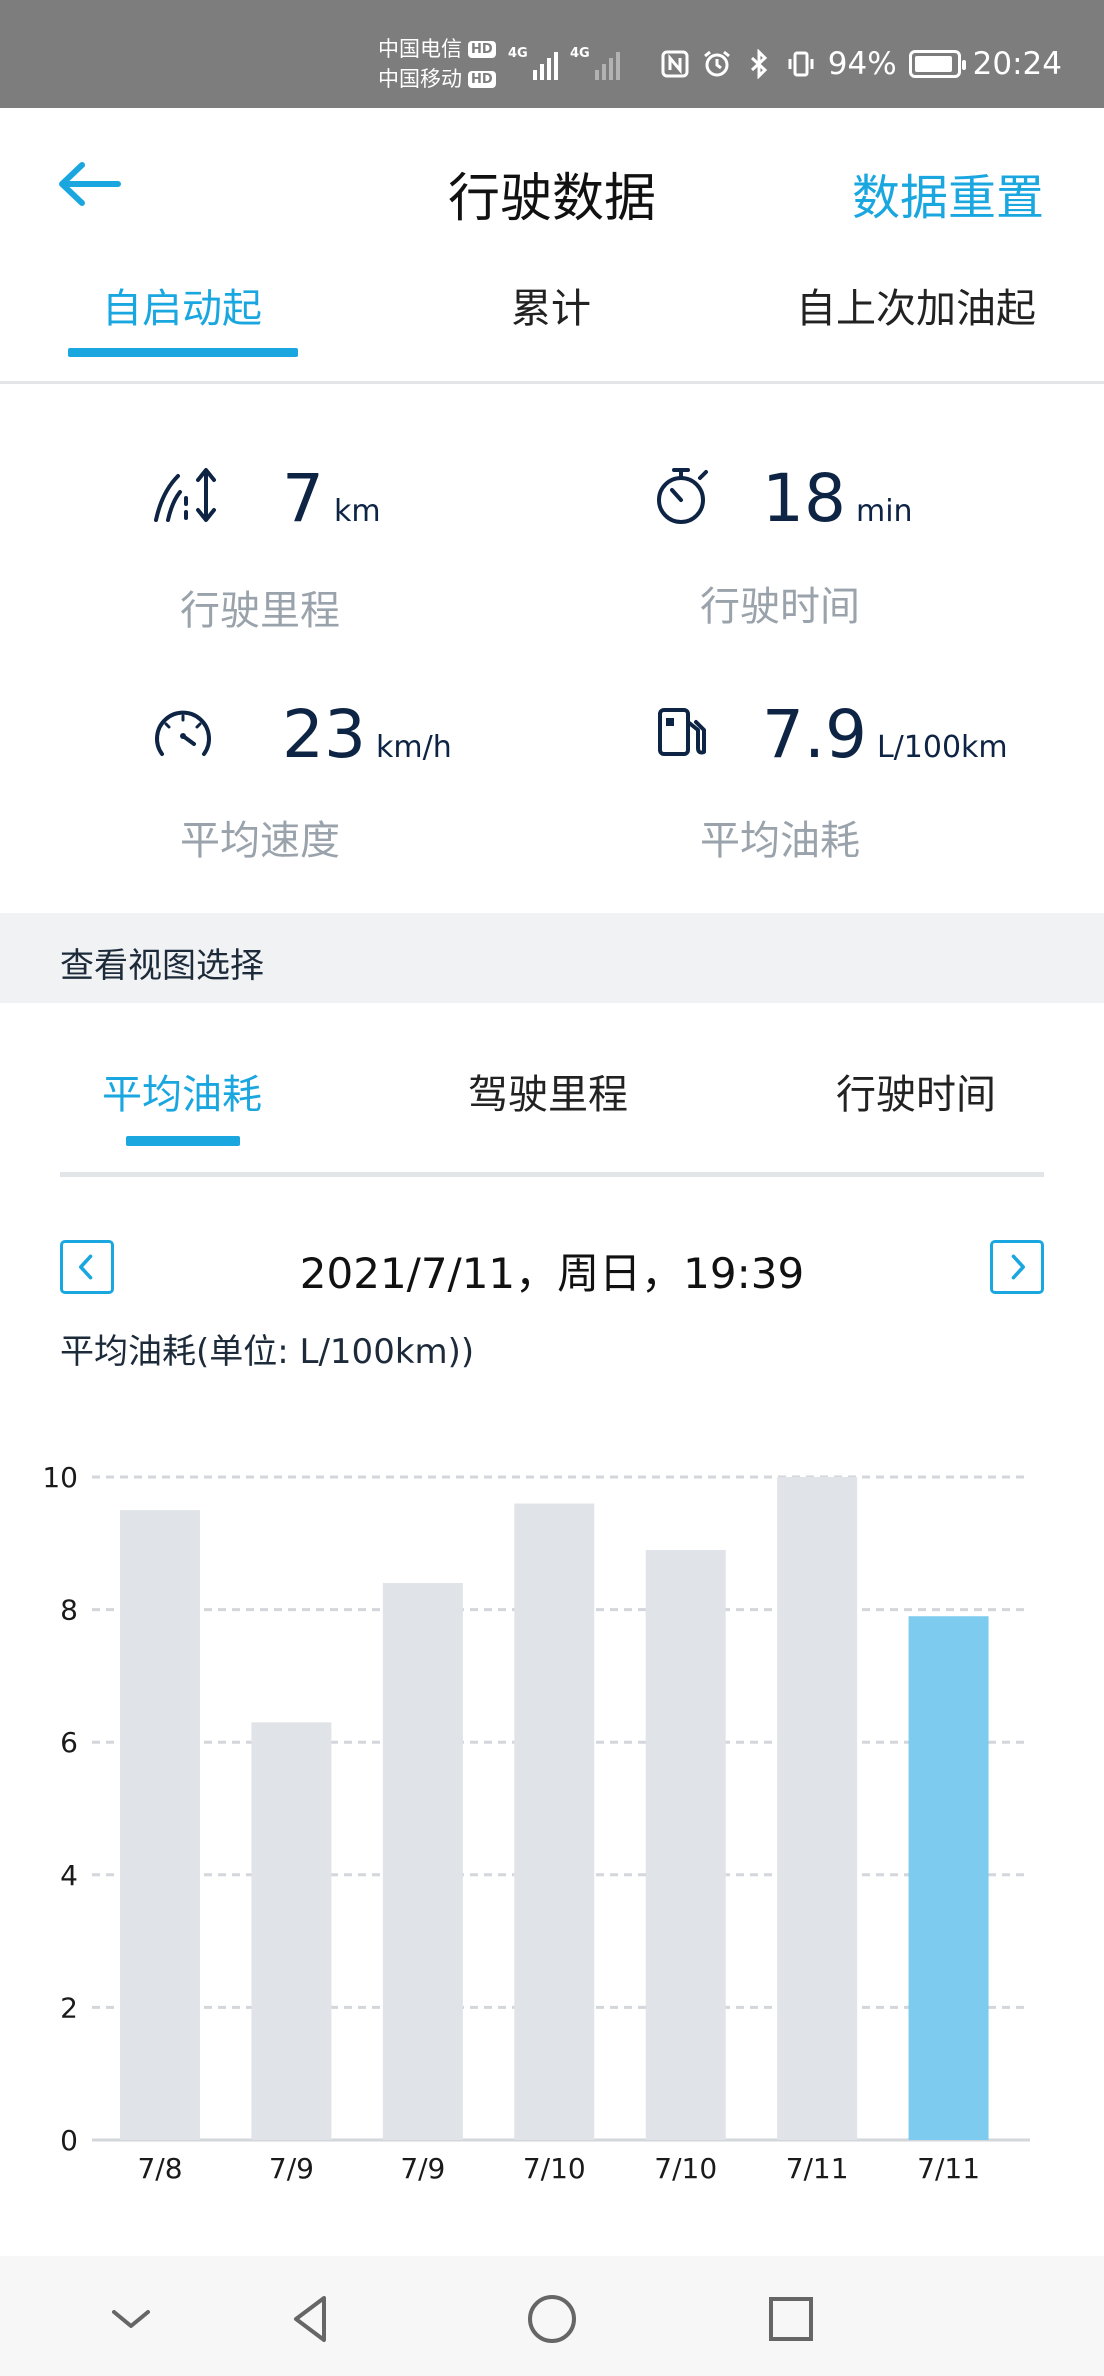  Describe the element at coordinates (780, 841) in the screenshot. I see `fuel-label: 平均油耗` at that location.